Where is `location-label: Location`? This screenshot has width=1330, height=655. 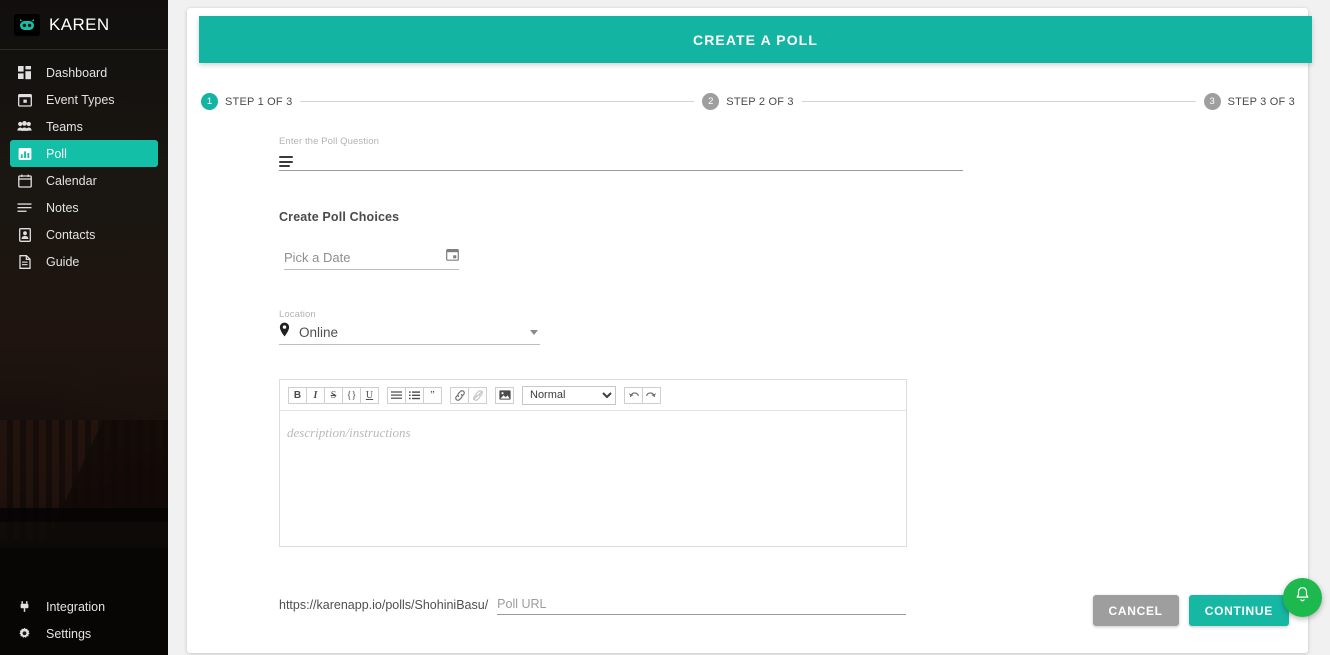
location-label: Location is located at coordinates (297, 314).